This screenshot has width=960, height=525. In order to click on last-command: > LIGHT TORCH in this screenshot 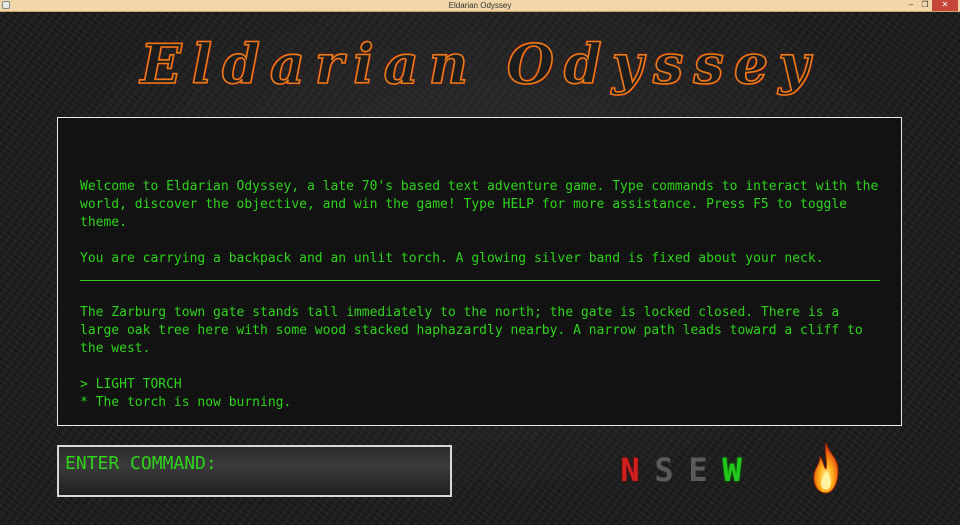, I will do `click(131, 384)`.